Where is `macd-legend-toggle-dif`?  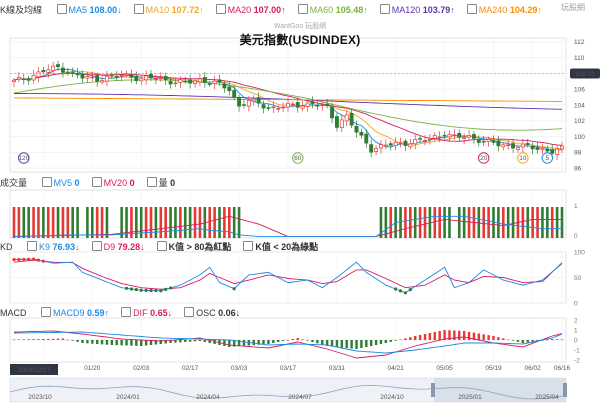 macd-legend-toggle-dif is located at coordinates (126, 312).